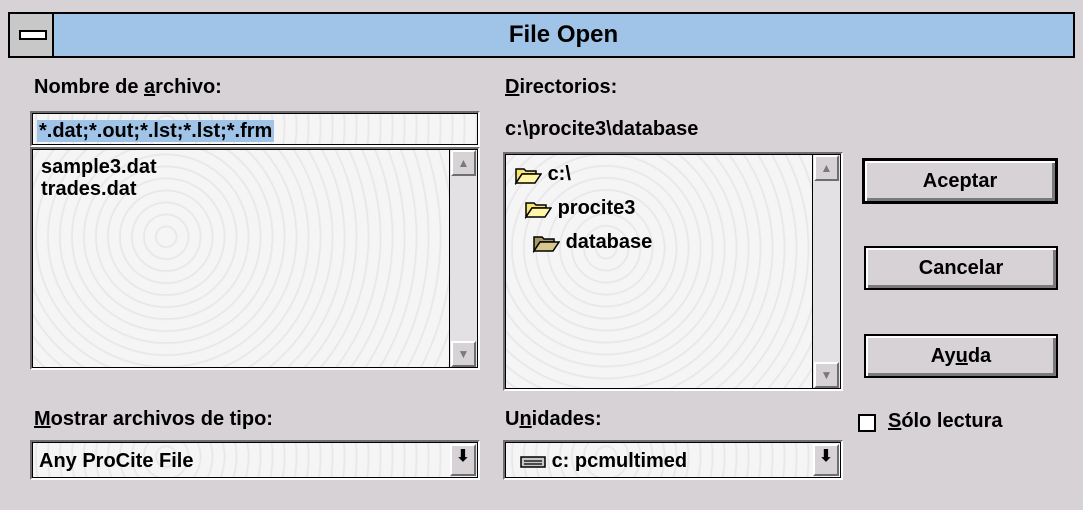 This screenshot has width=1083, height=510. I want to click on directory-list-scrollbar: ▲ ▼, so click(826, 271).